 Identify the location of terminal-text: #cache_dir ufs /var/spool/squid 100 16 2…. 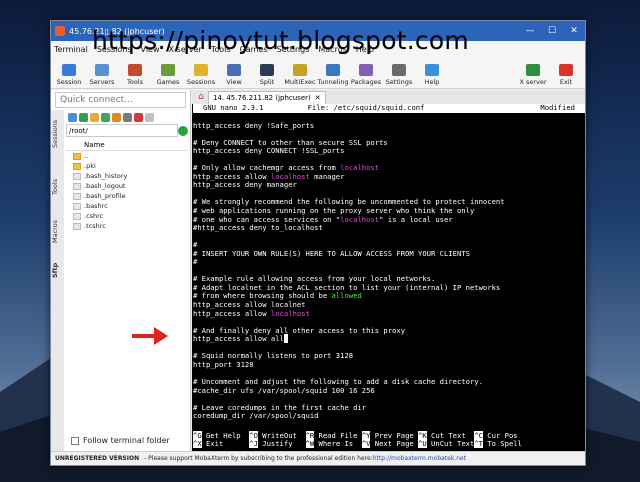
(284, 390).